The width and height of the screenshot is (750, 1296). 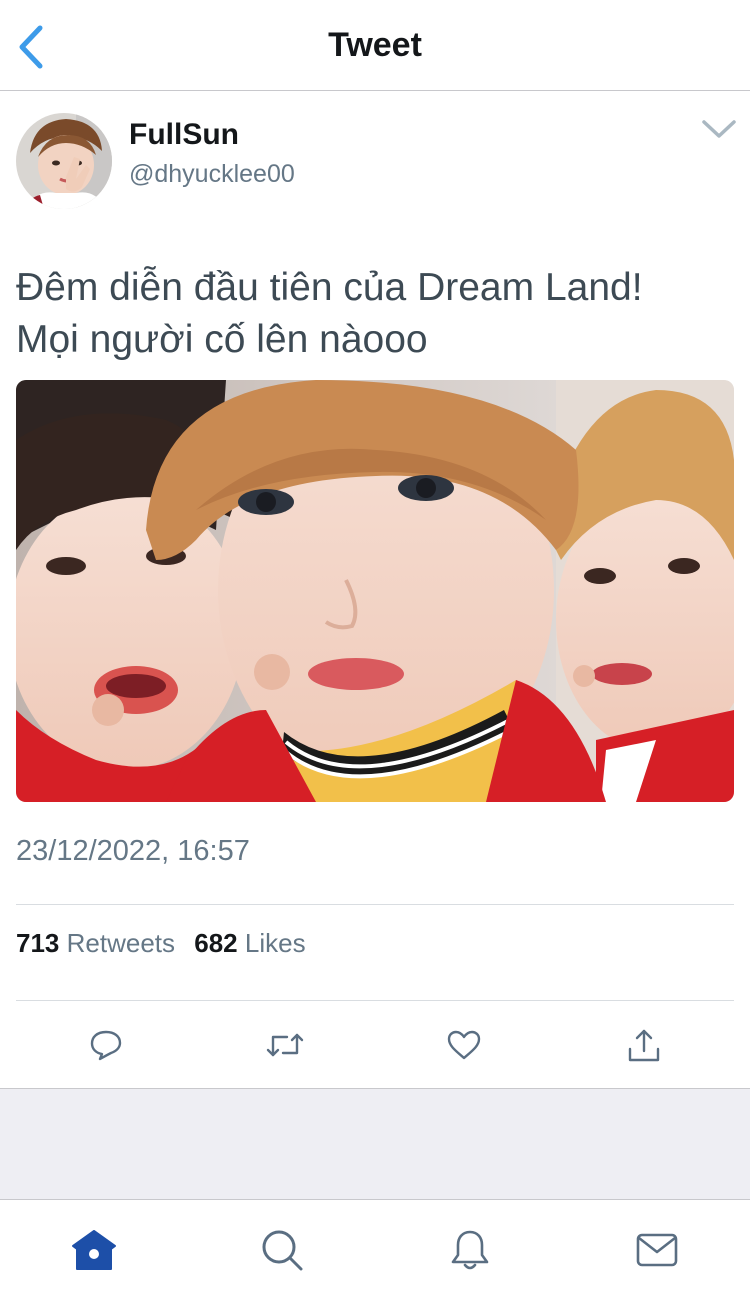 I want to click on likes-label: Likes, so click(x=275, y=943).